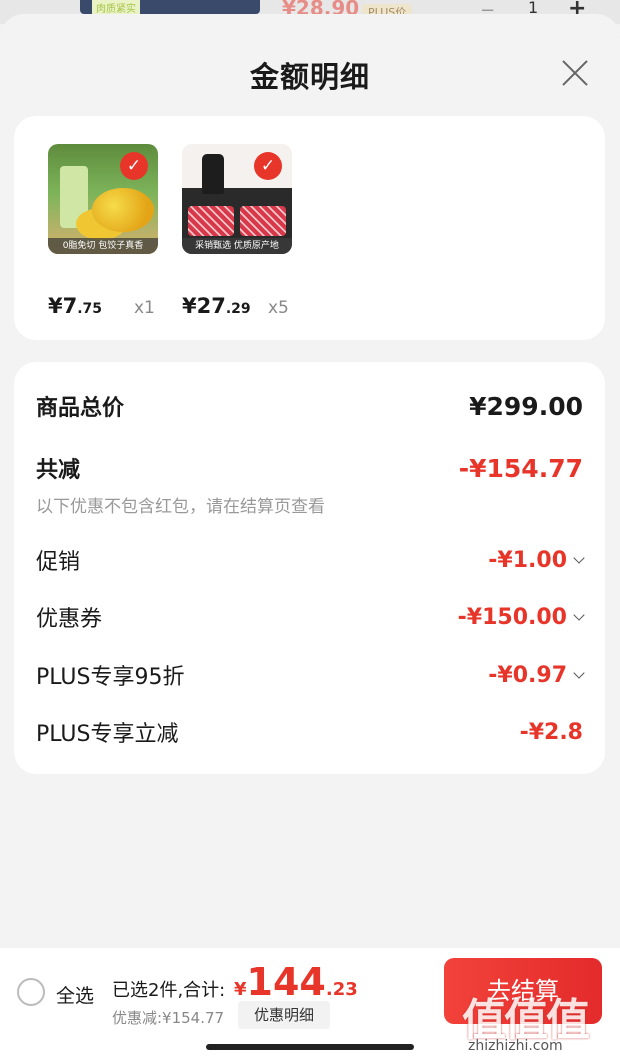 Image resolution: width=620 pixels, height=1064 pixels. I want to click on plus-95-discount-value: -¥0.97, so click(536, 675).